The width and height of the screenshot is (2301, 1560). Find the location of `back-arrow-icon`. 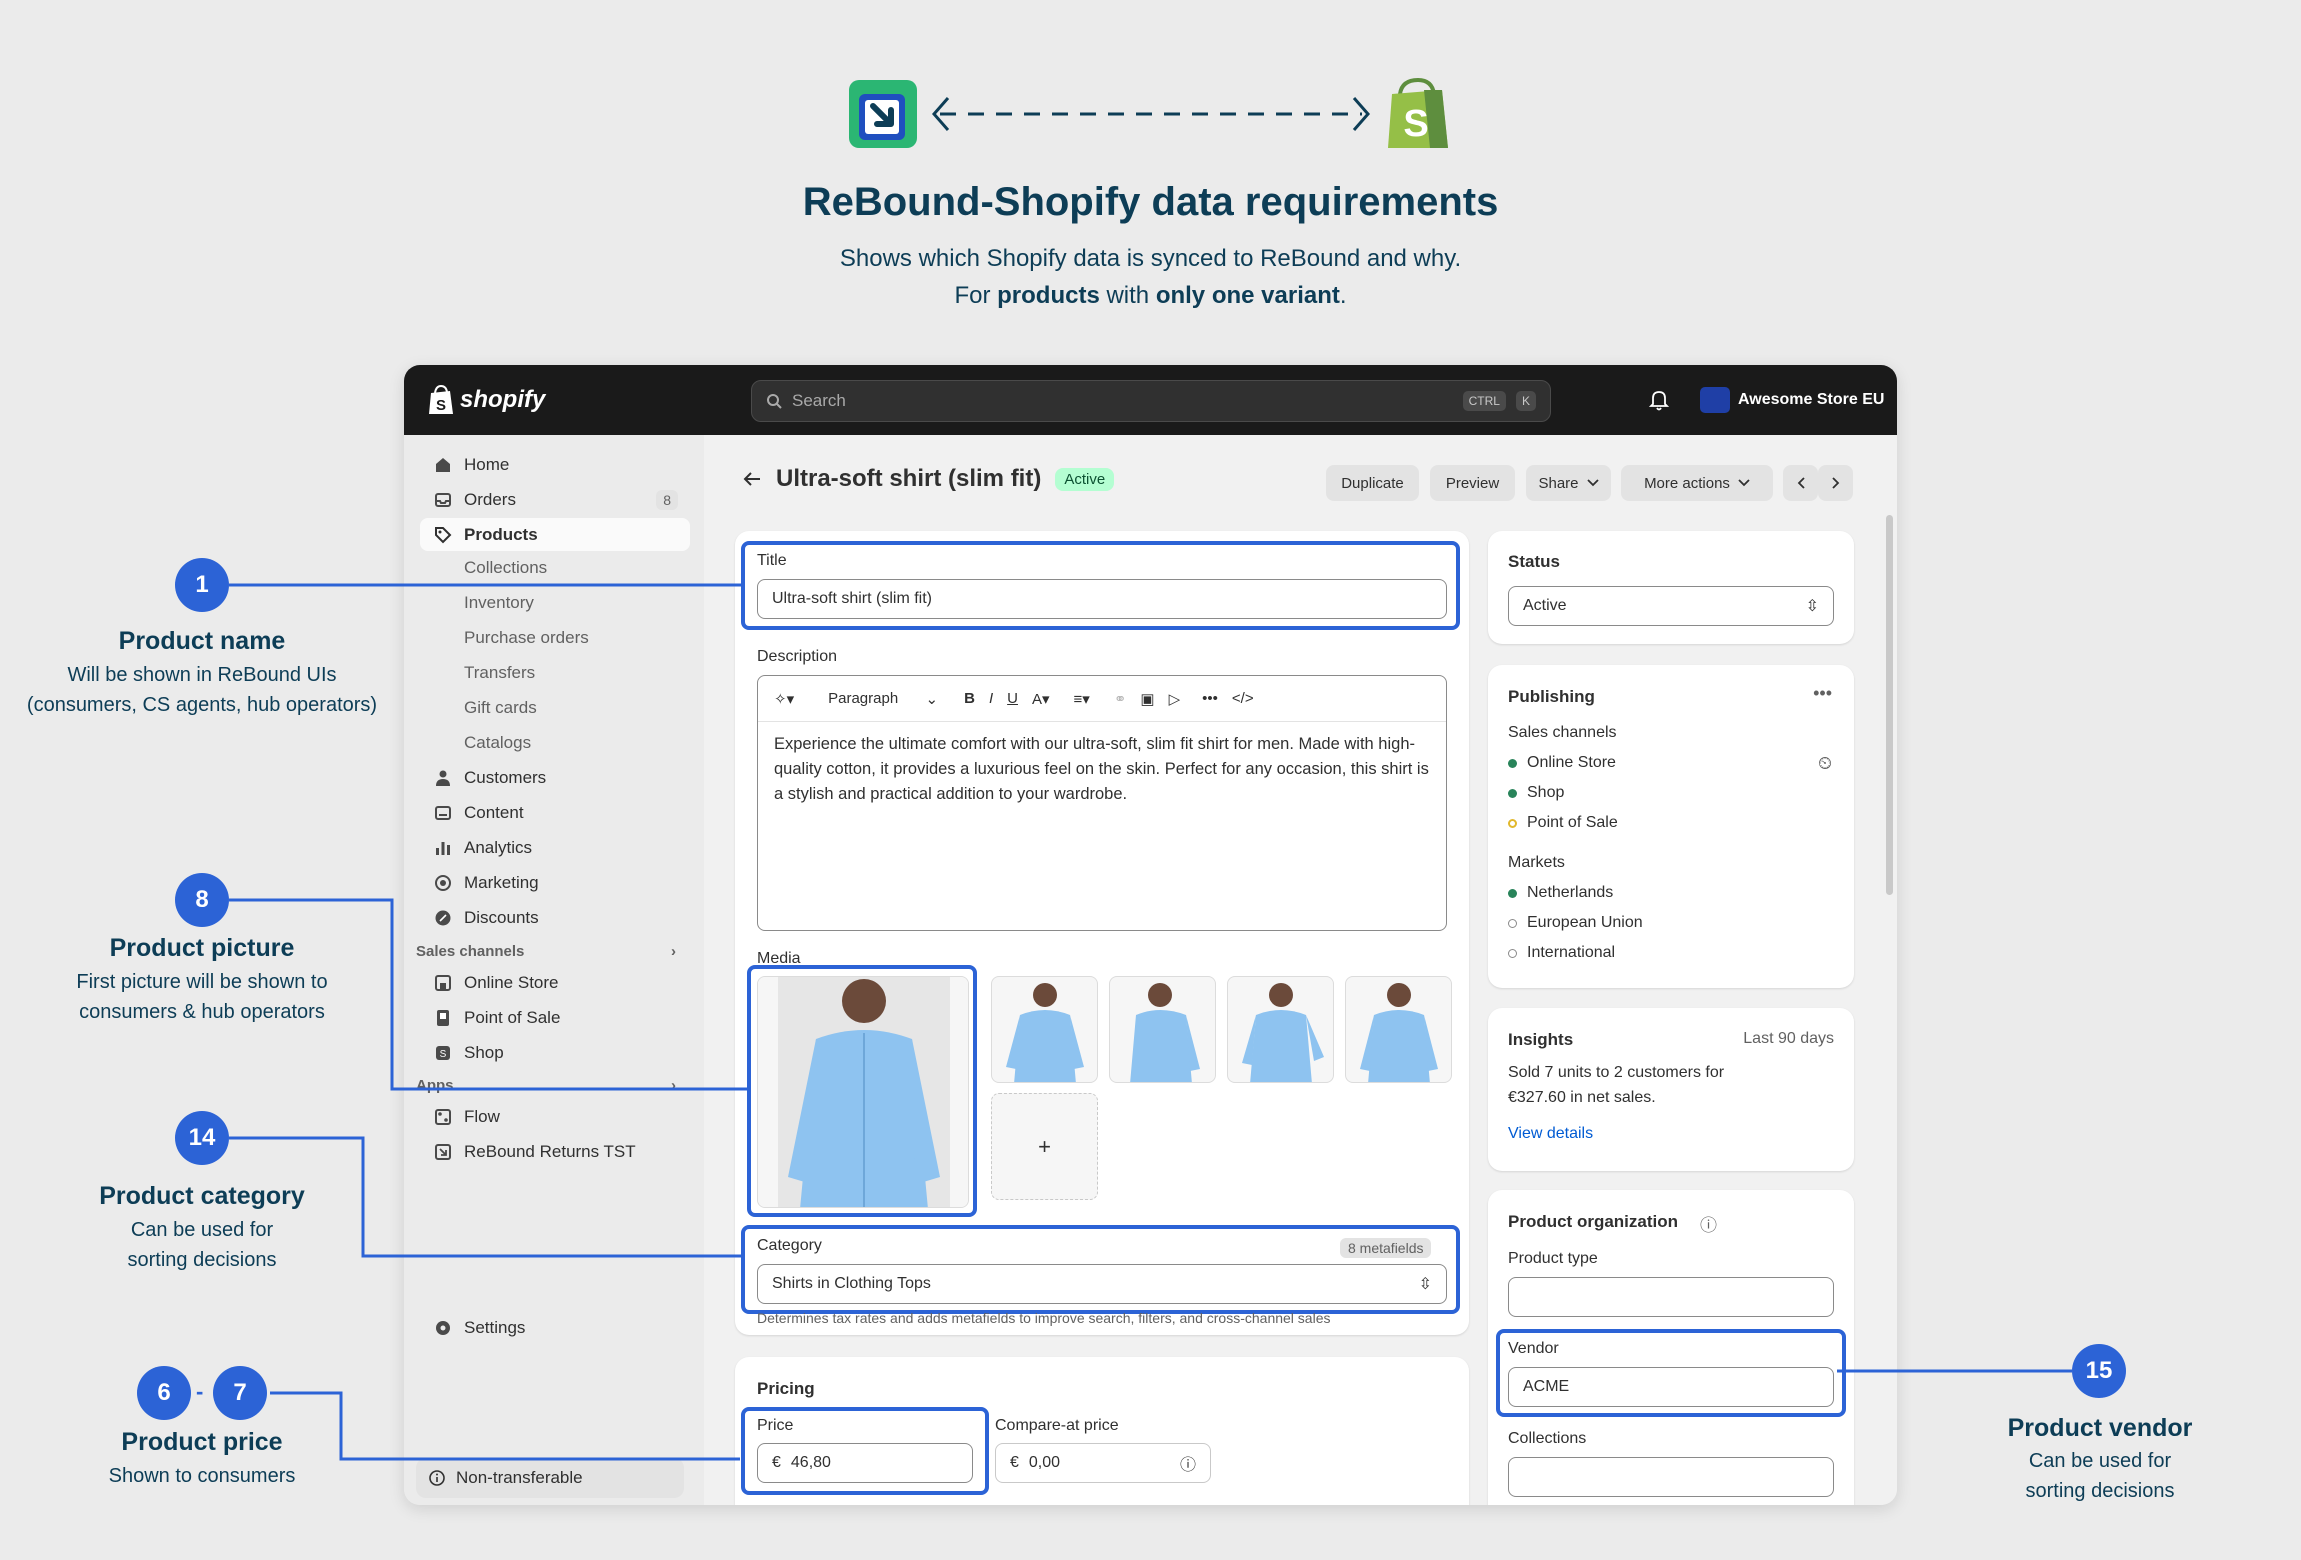

back-arrow-icon is located at coordinates (752, 479).